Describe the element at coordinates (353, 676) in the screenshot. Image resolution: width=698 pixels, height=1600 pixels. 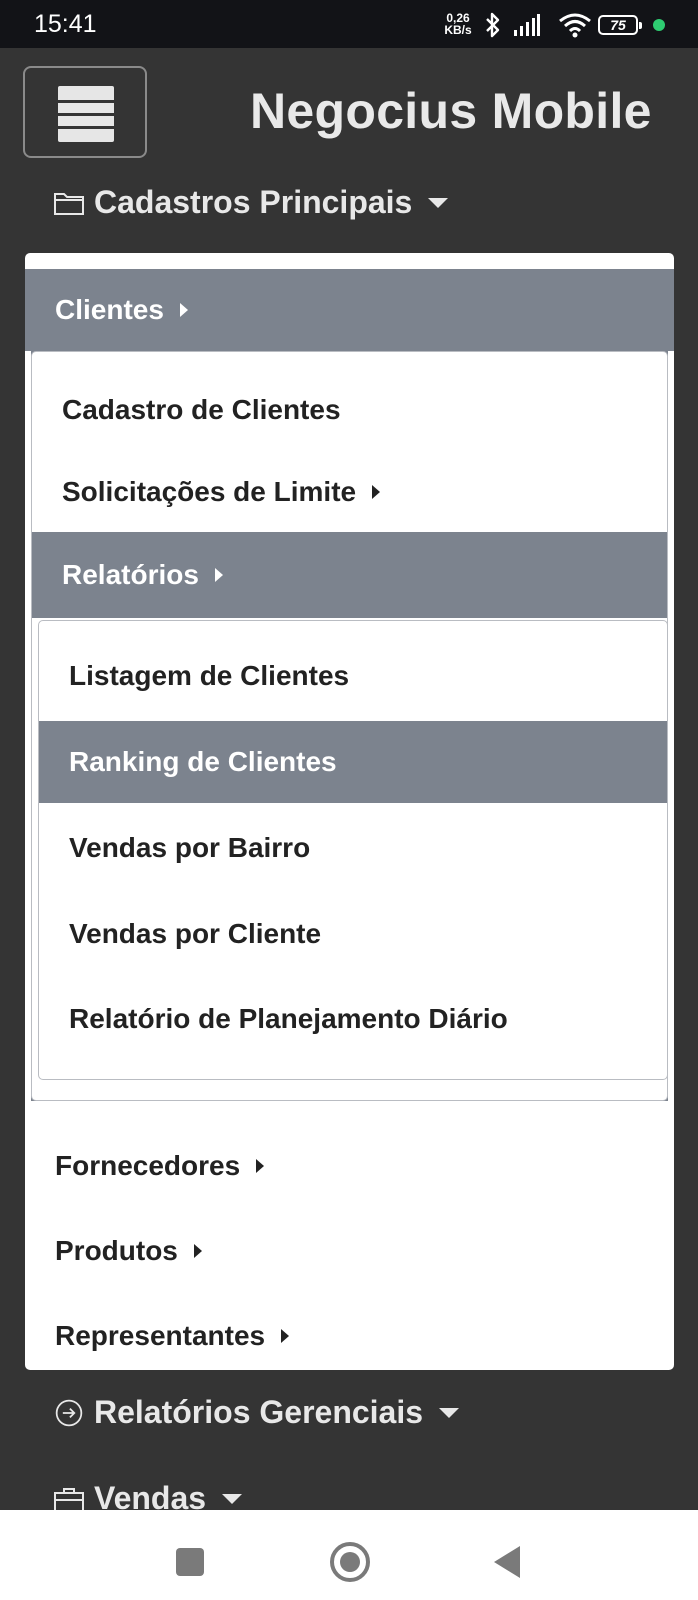
I see `menu-item-listagem-clientes: Listagem de Clientes` at that location.